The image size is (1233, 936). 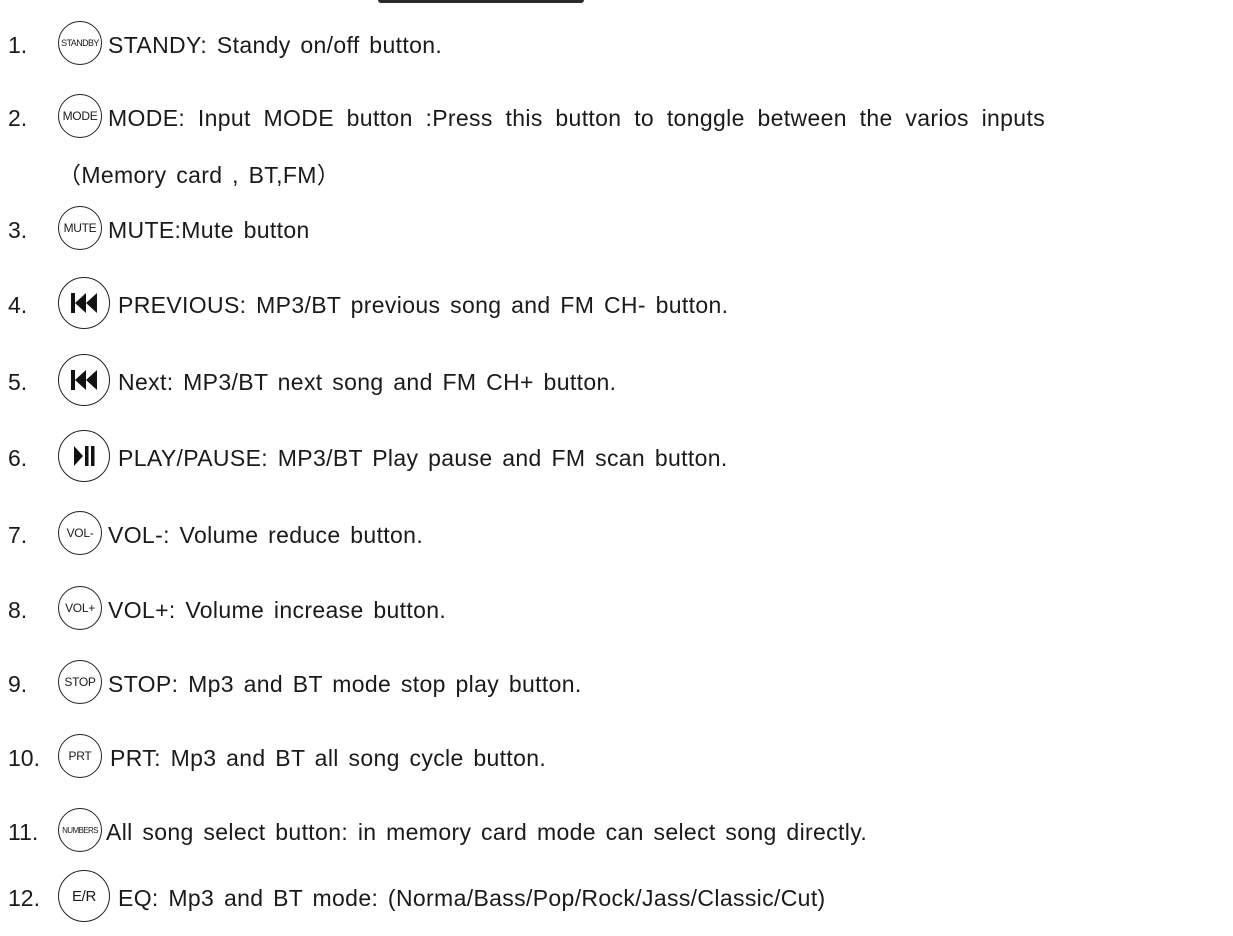 I want to click on item-number: 10., so click(x=24, y=758).